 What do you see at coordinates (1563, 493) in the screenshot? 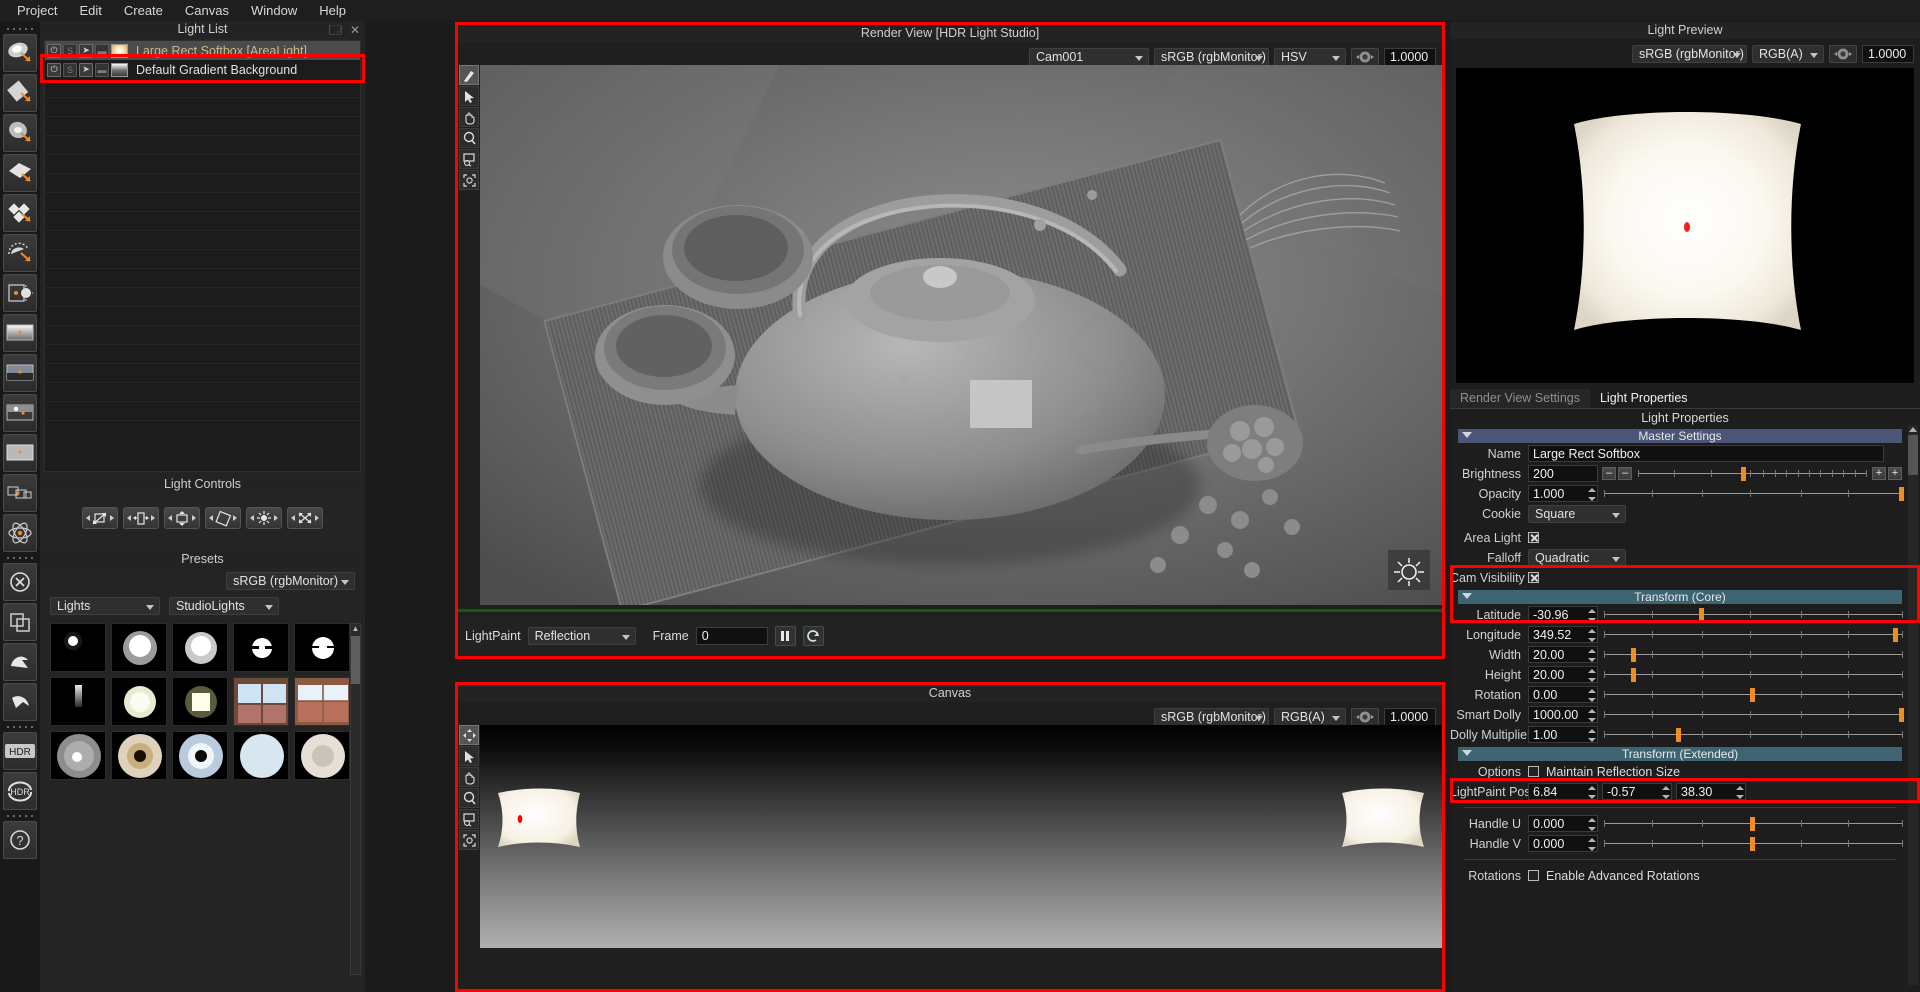
I see `opacity-field: 1.000` at bounding box center [1563, 493].